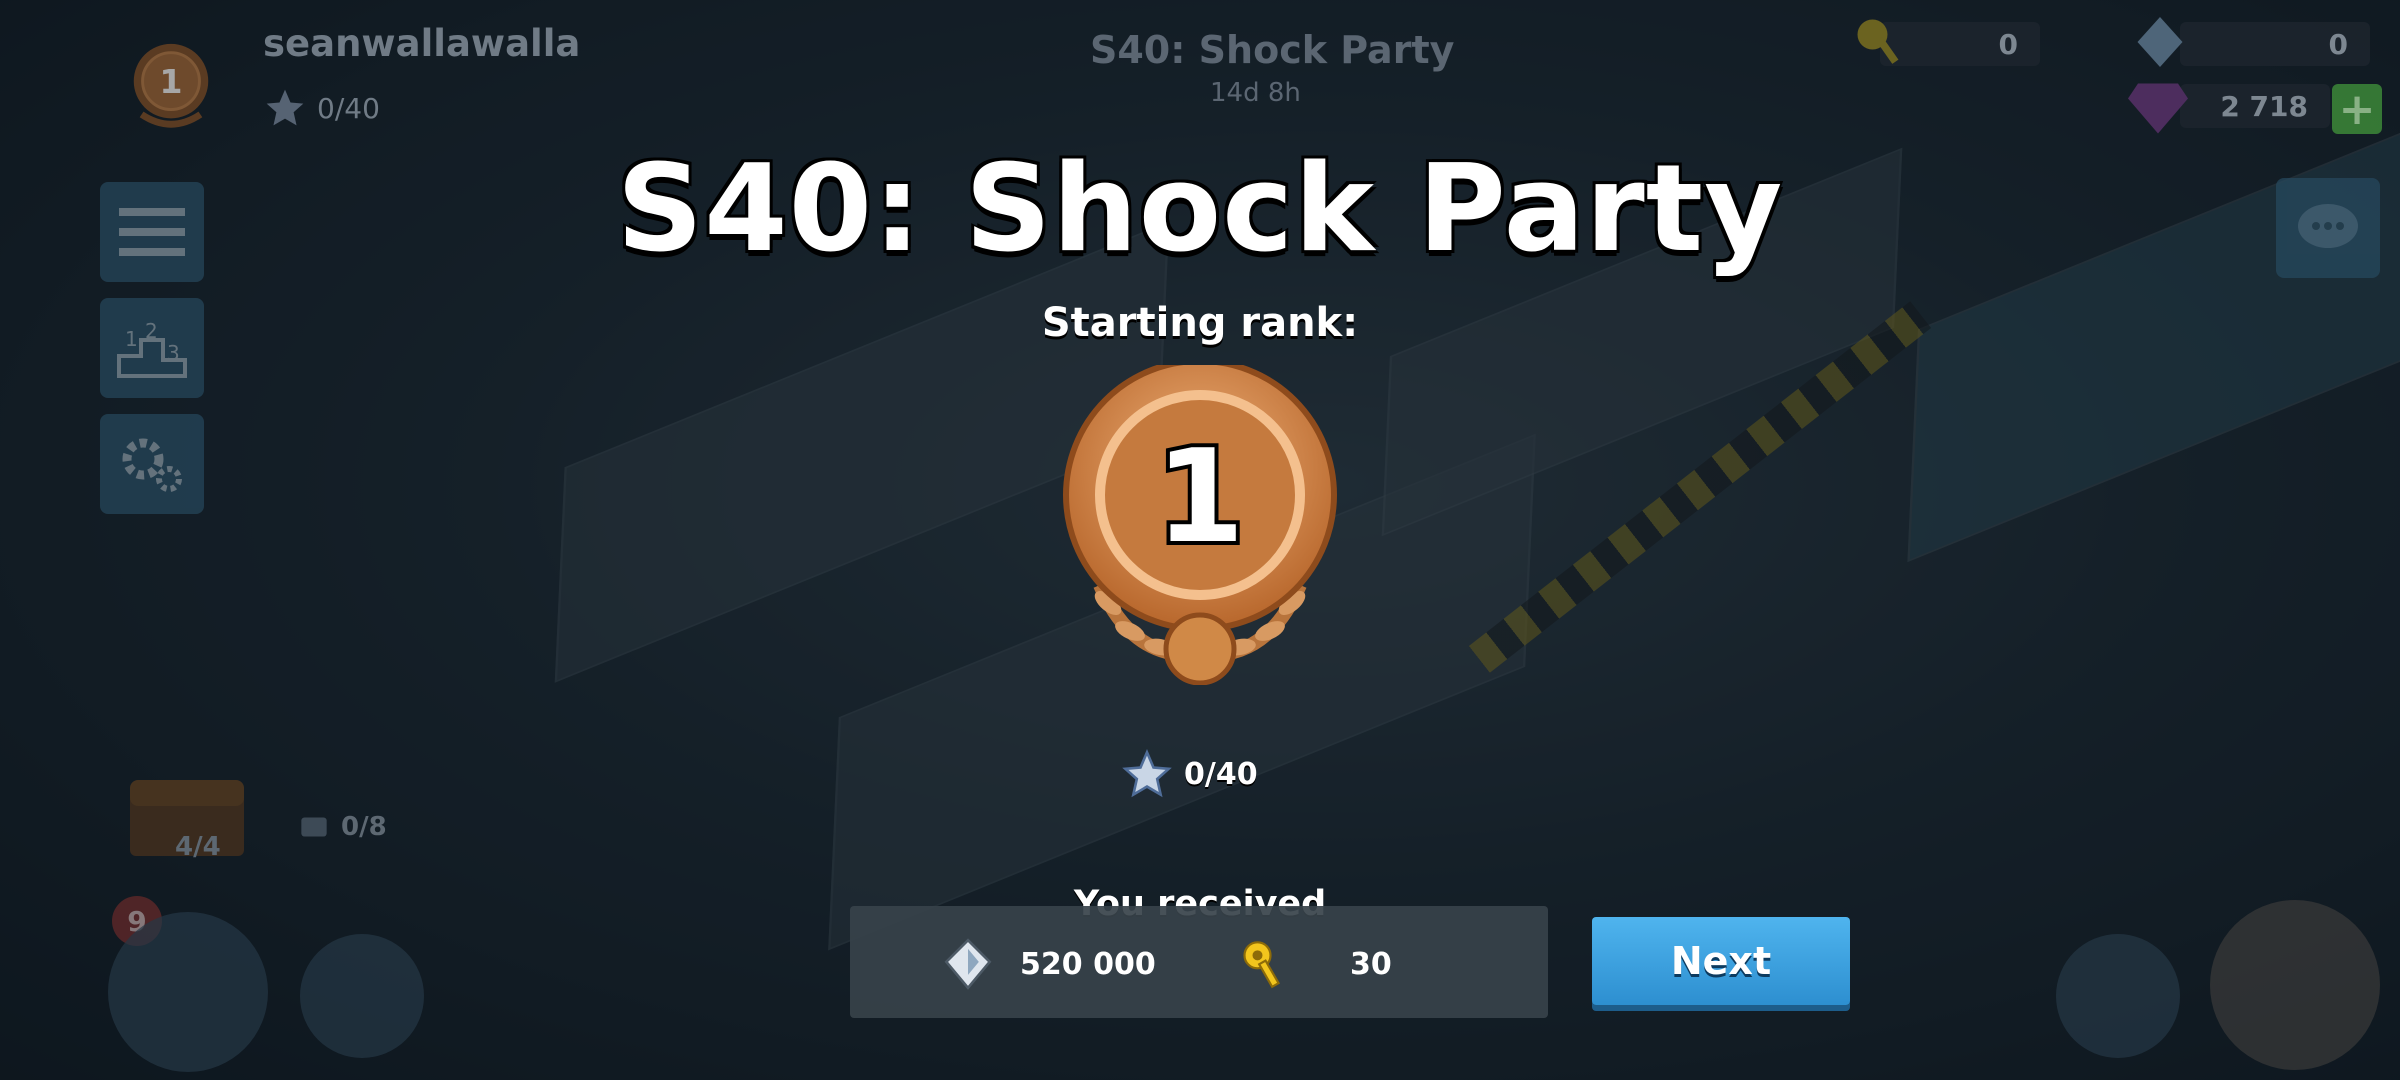 The image size is (2400, 1080). Describe the element at coordinates (188, 992) in the screenshot. I see `troops-button` at that location.